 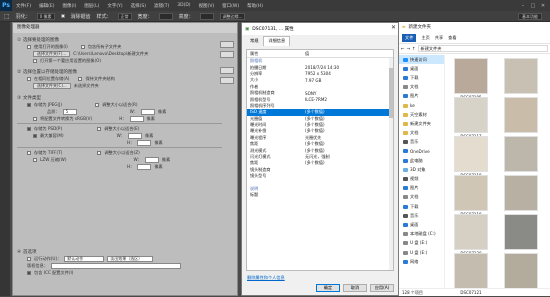 What do you see at coordinates (471, 157) in the screenshot?
I see `file-thumbnail: DSC07118` at bounding box center [471, 157].